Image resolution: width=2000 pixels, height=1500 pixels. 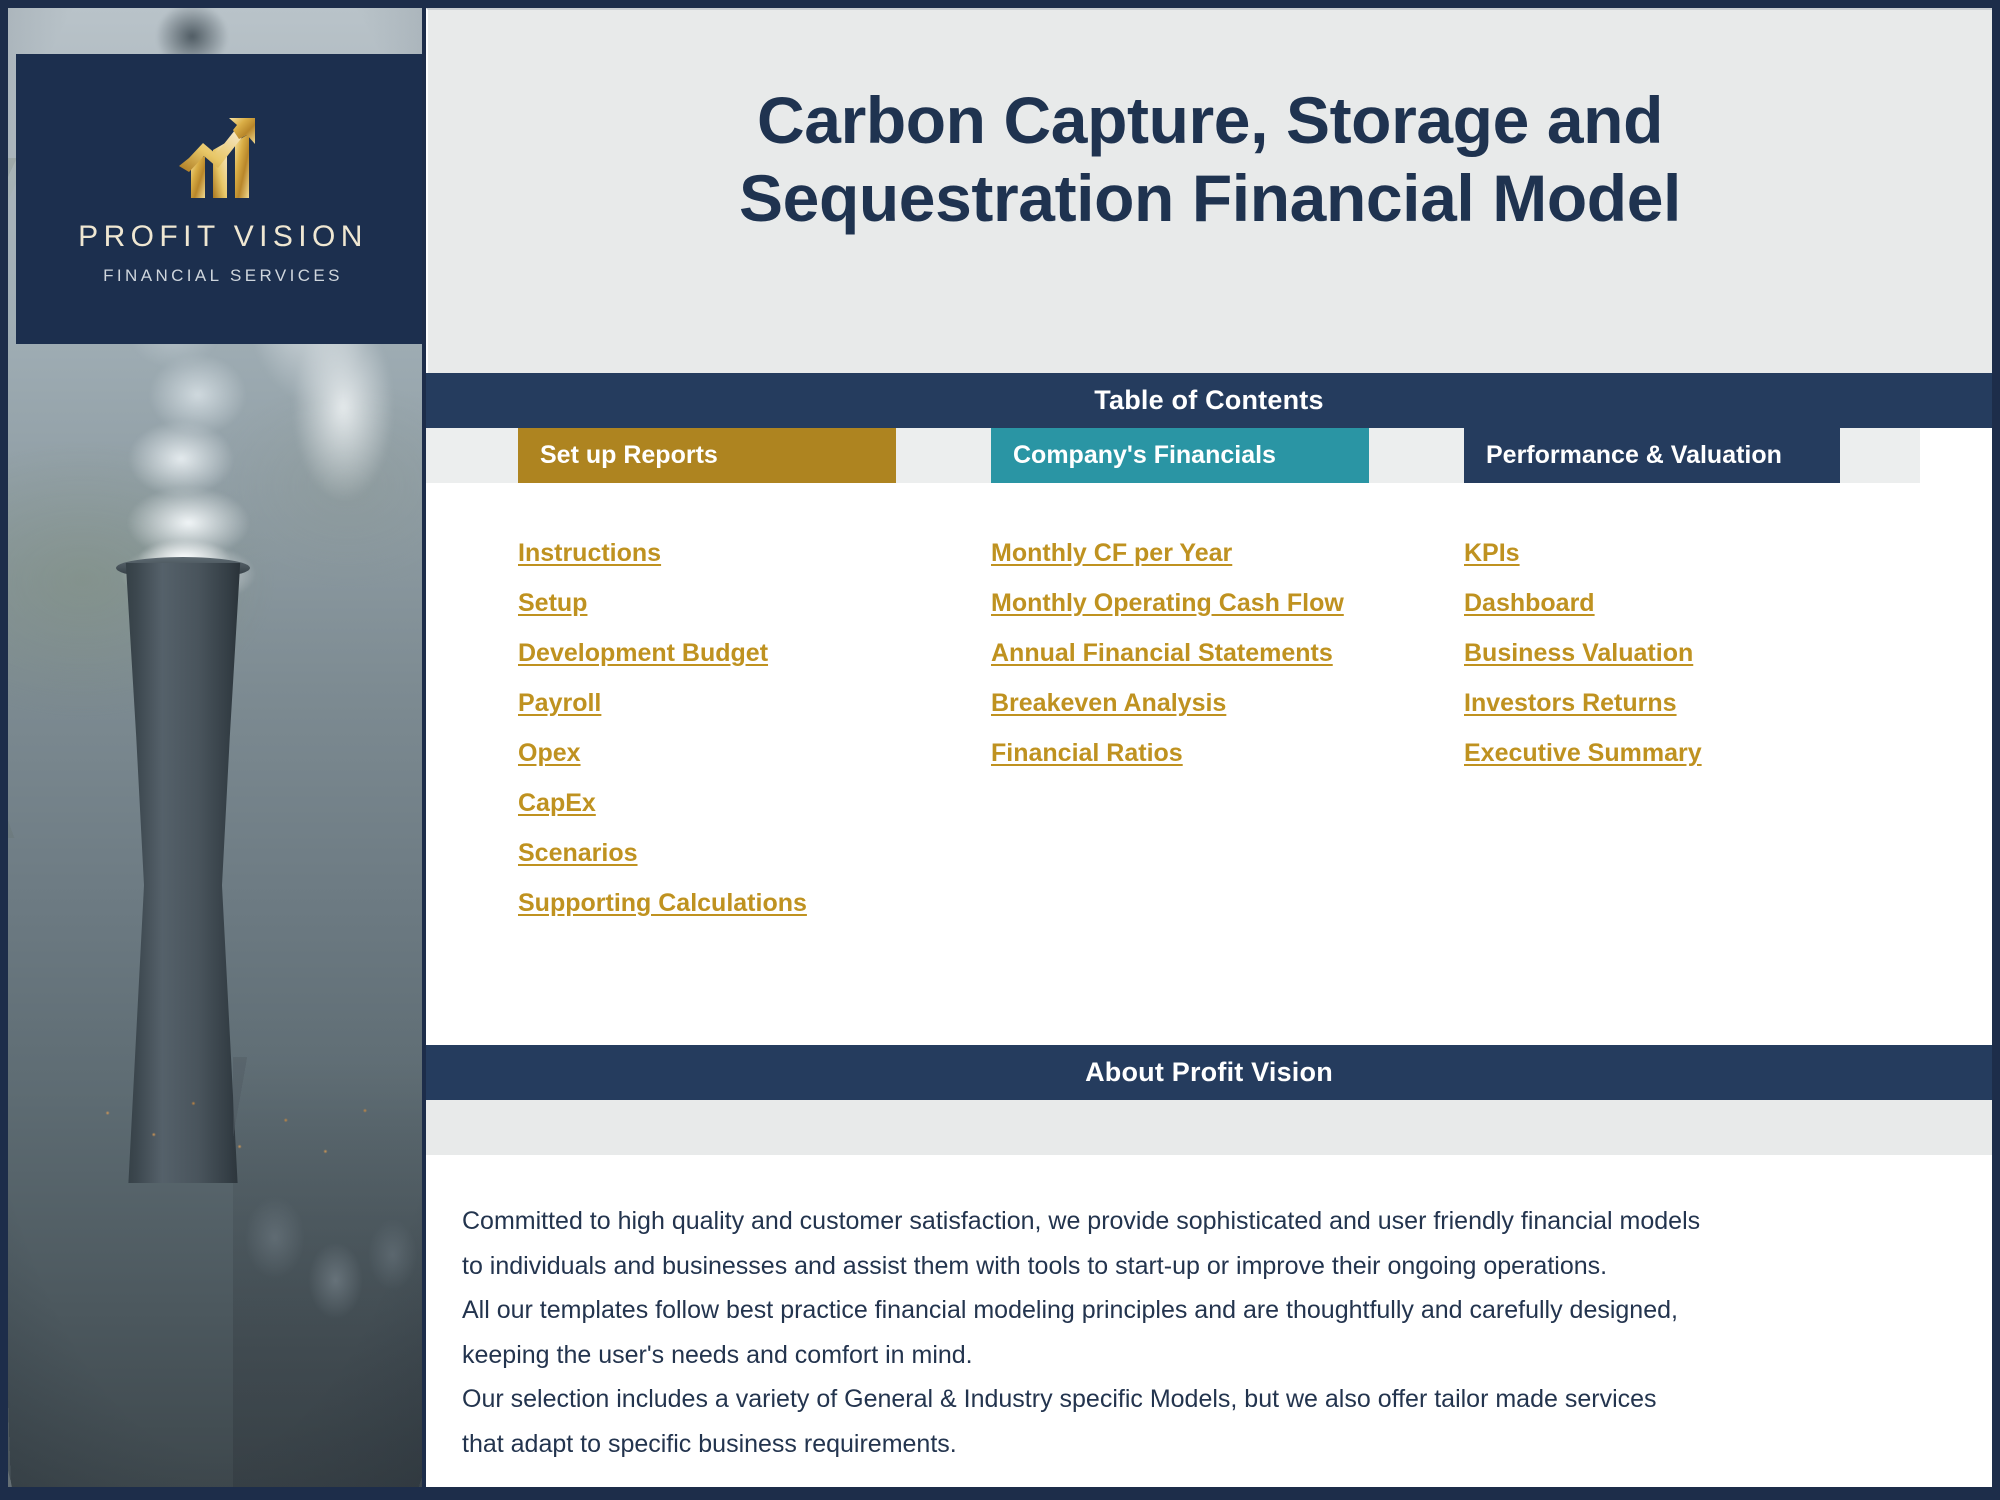 What do you see at coordinates (1583, 753) in the screenshot?
I see `toc-link-executive-summary: Executive Summary` at bounding box center [1583, 753].